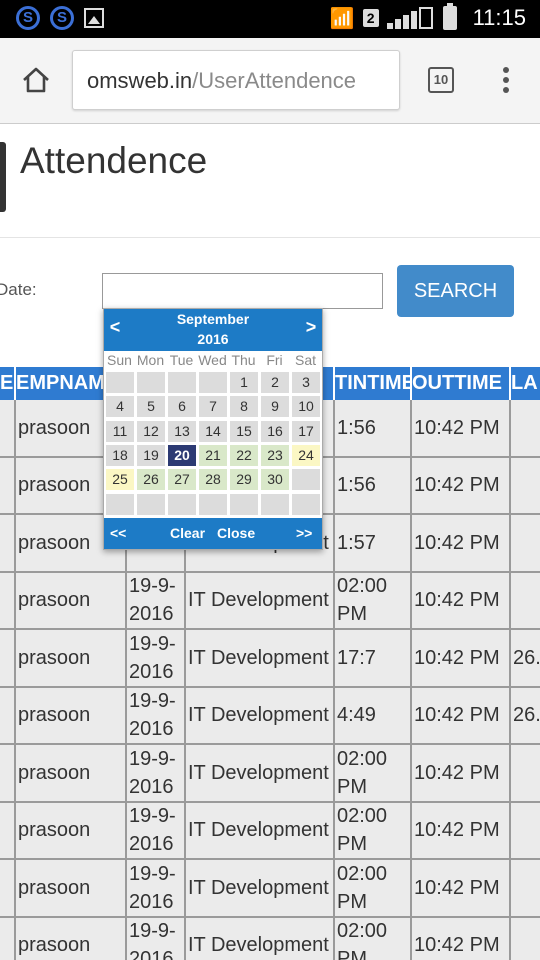 Image resolution: width=540 pixels, height=960 pixels. I want to click on overflow-menu-icon, so click(506, 80).